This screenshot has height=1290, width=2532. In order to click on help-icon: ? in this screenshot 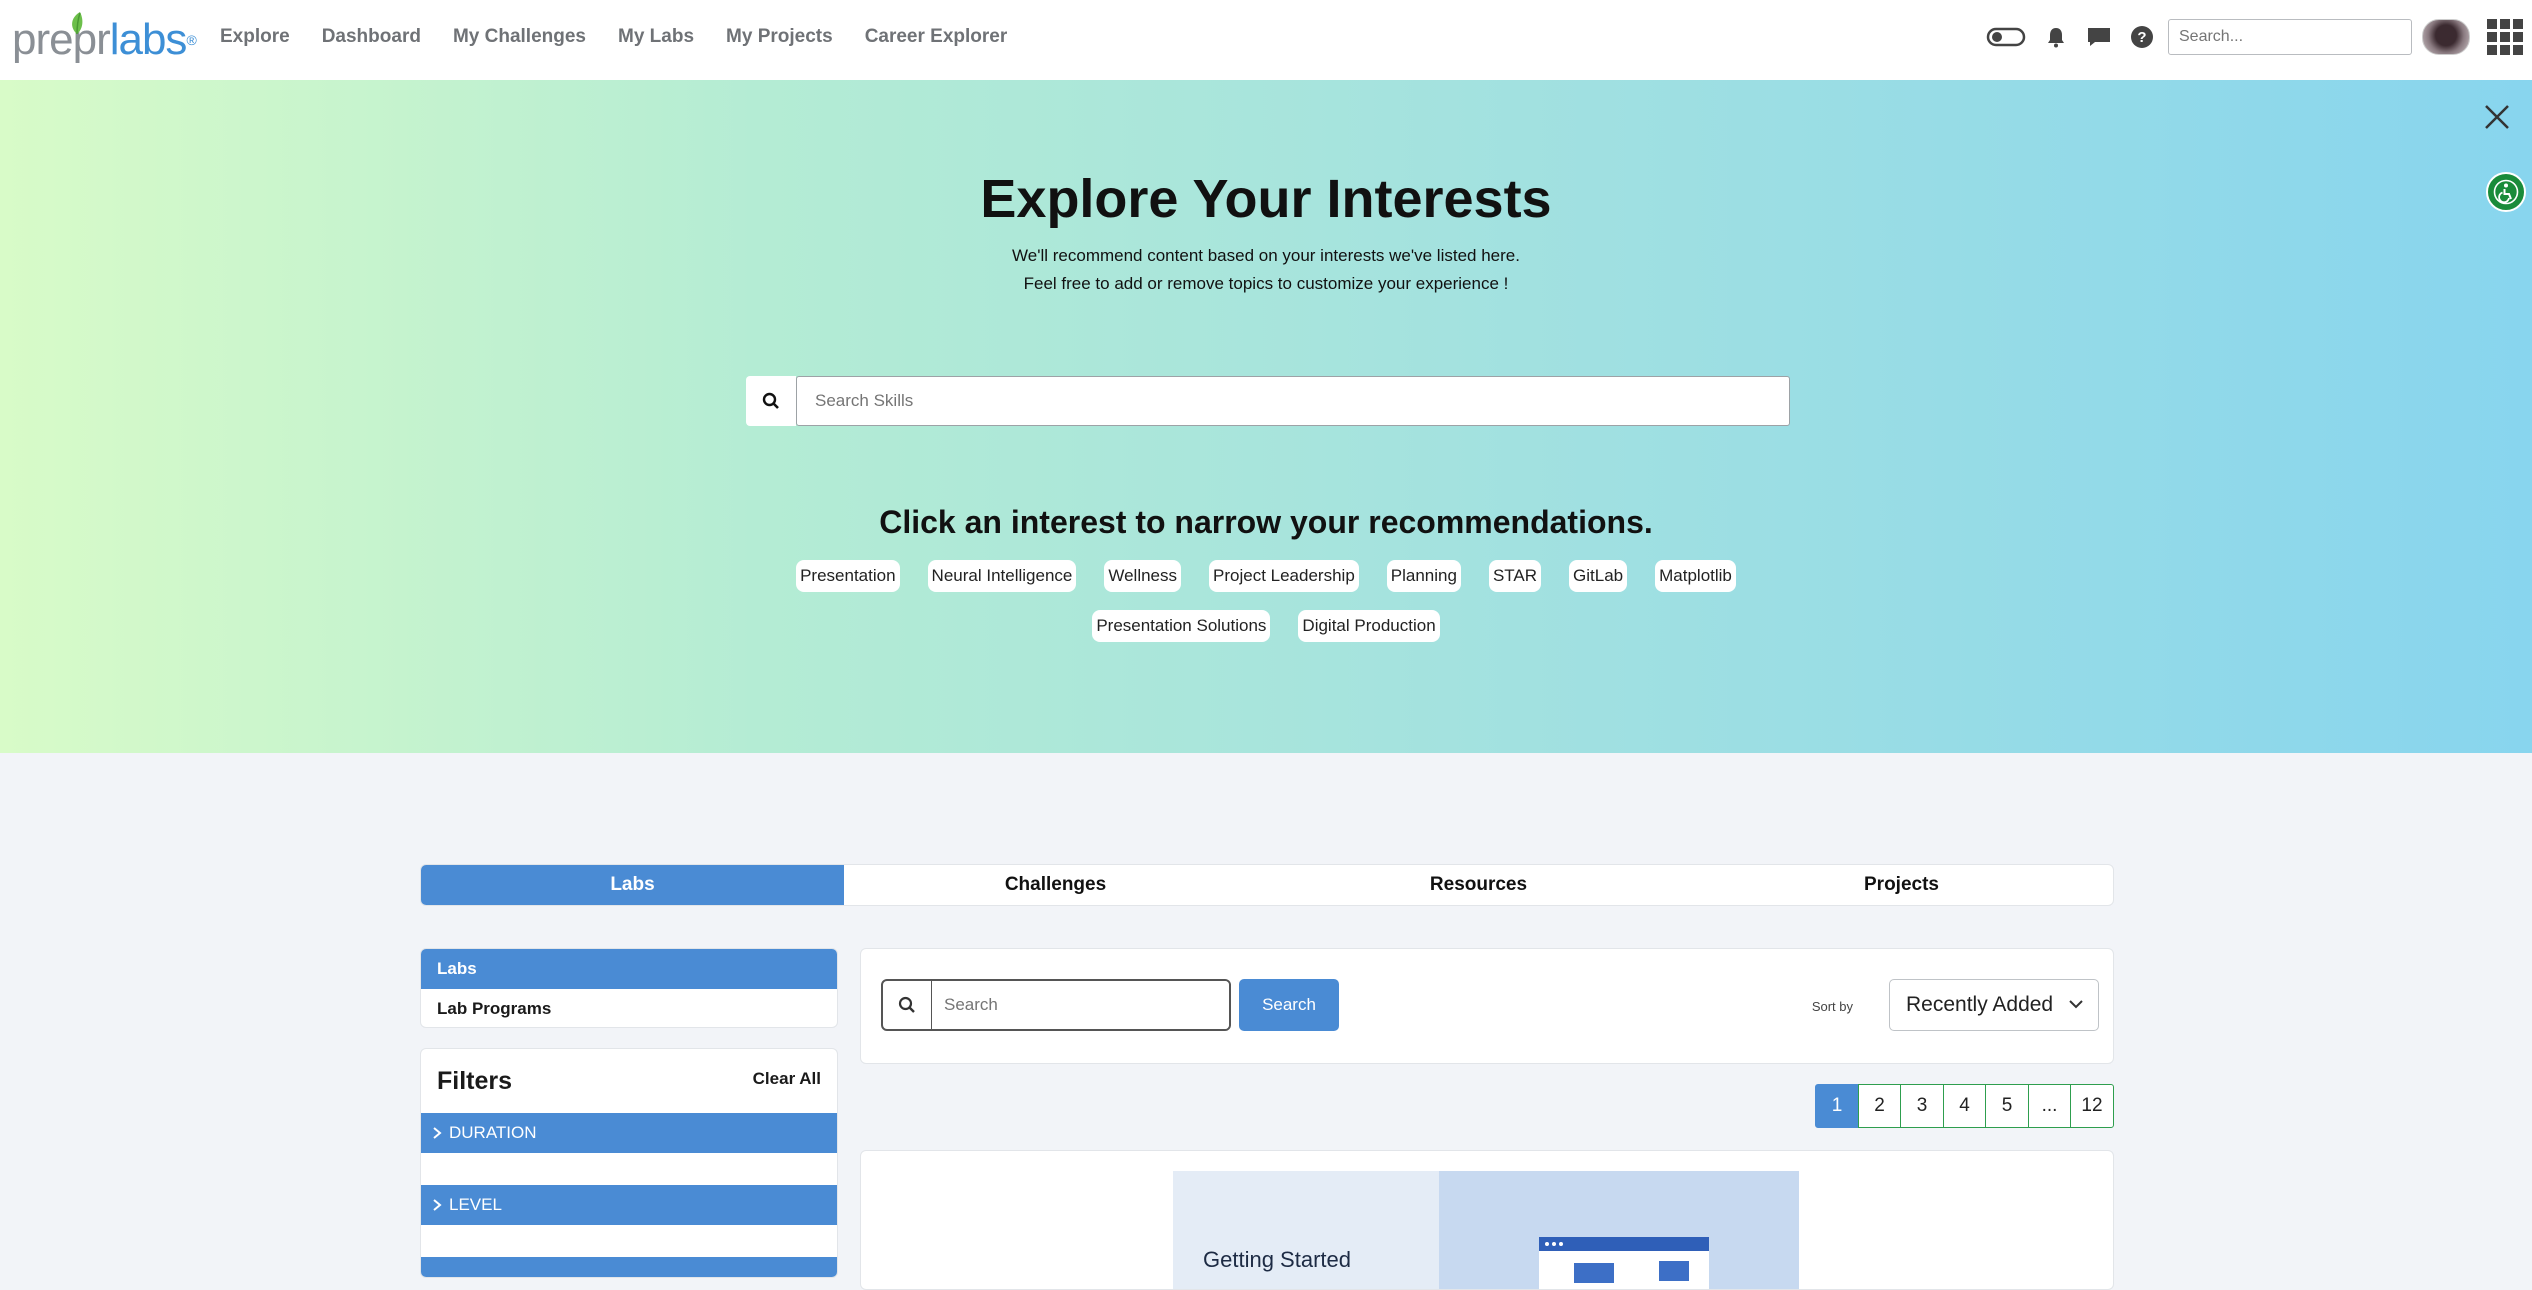, I will do `click(2142, 37)`.